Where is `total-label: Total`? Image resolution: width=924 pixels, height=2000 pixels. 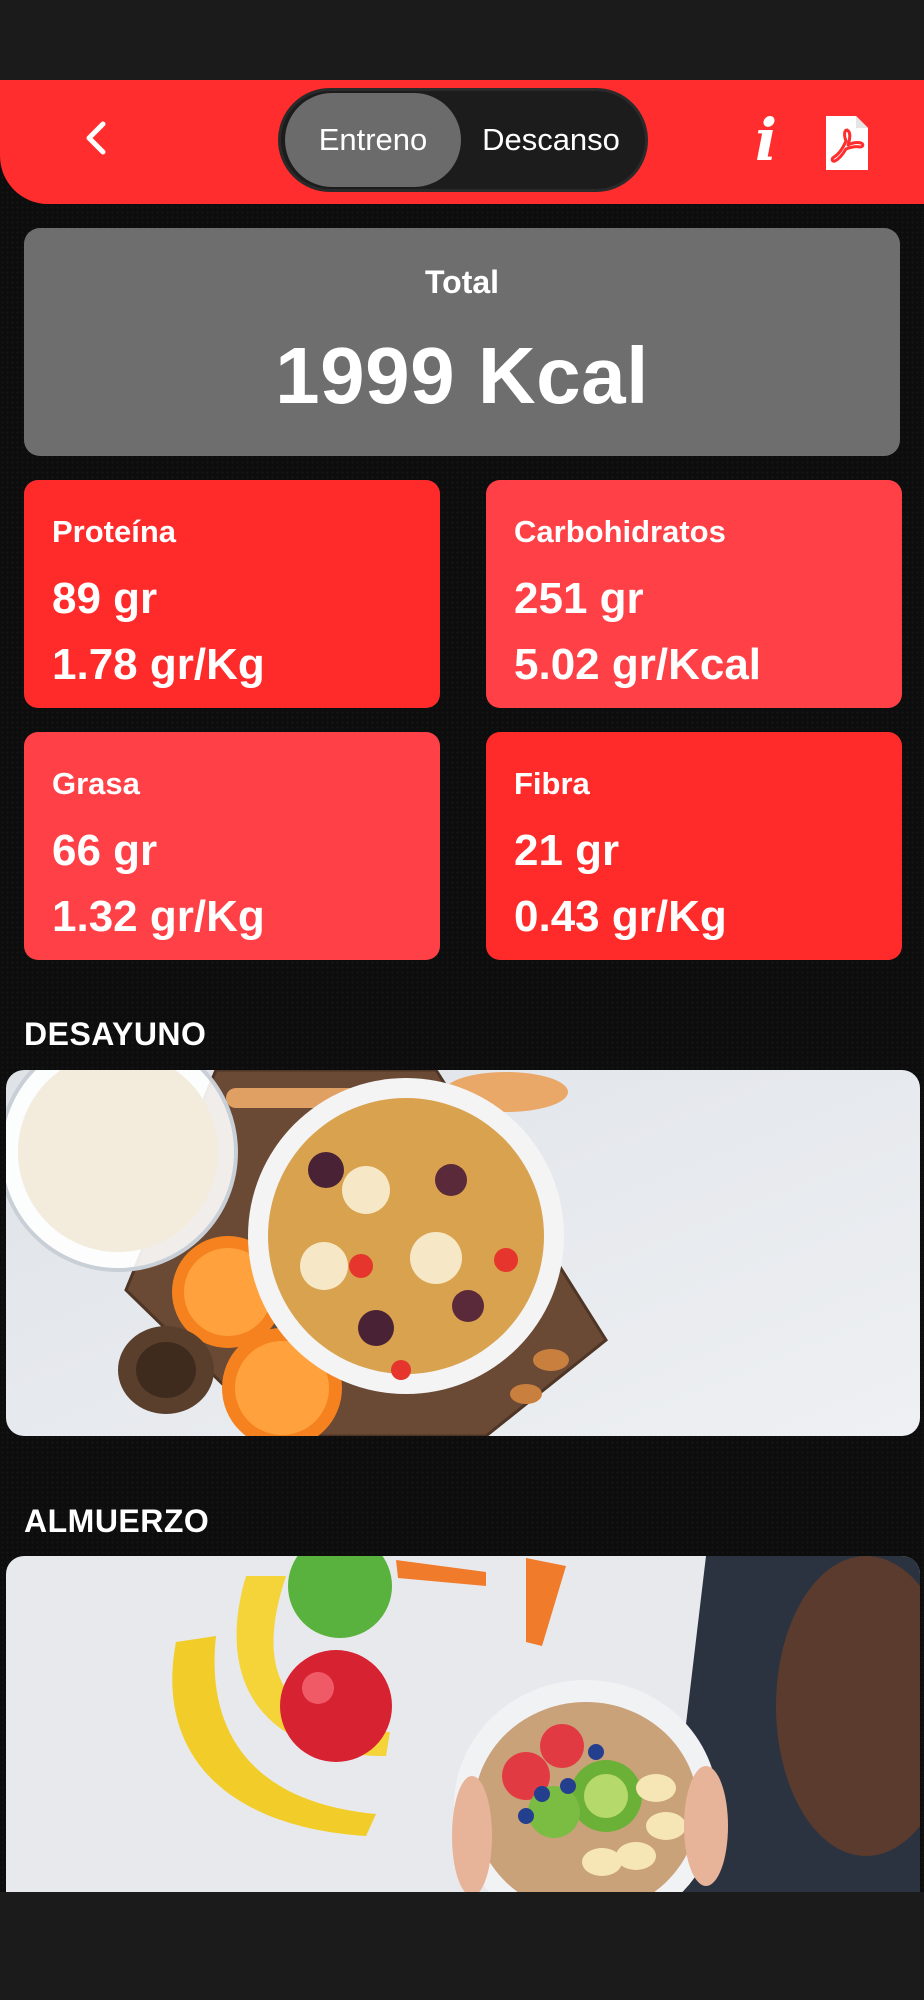
total-label: Total is located at coordinates (462, 282).